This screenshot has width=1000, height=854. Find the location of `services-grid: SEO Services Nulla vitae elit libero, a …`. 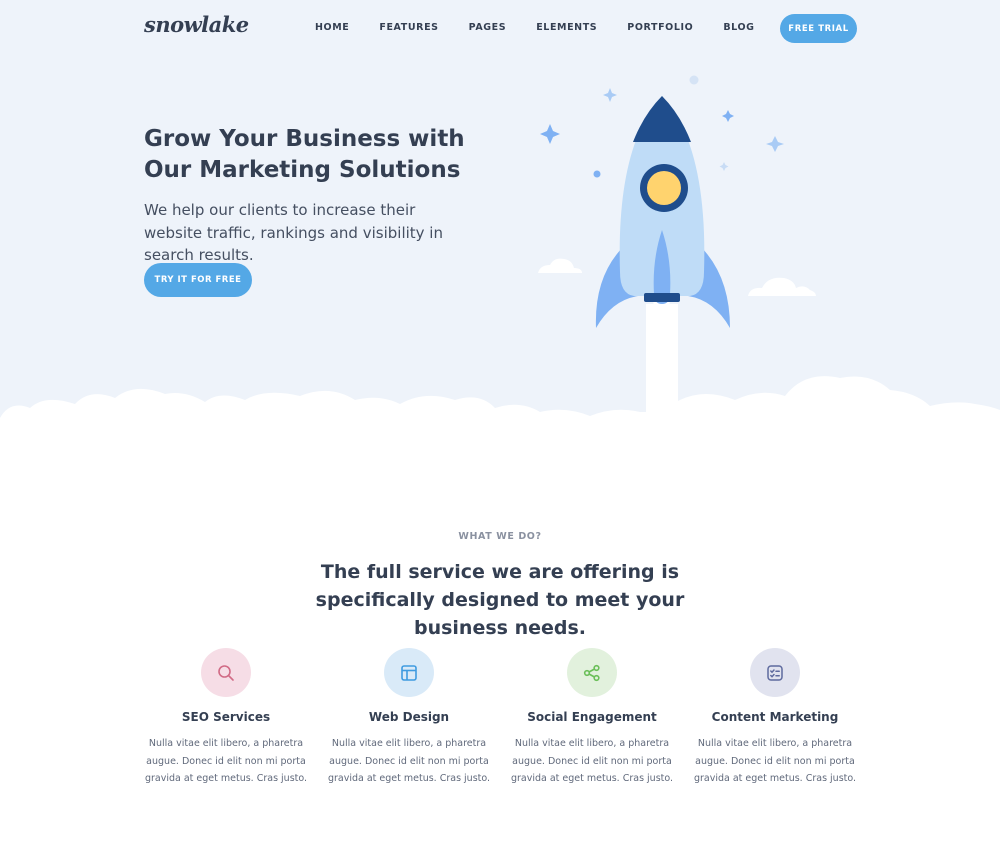

services-grid: SEO Services Nulla vitae elit libero, a … is located at coordinates (501, 723).